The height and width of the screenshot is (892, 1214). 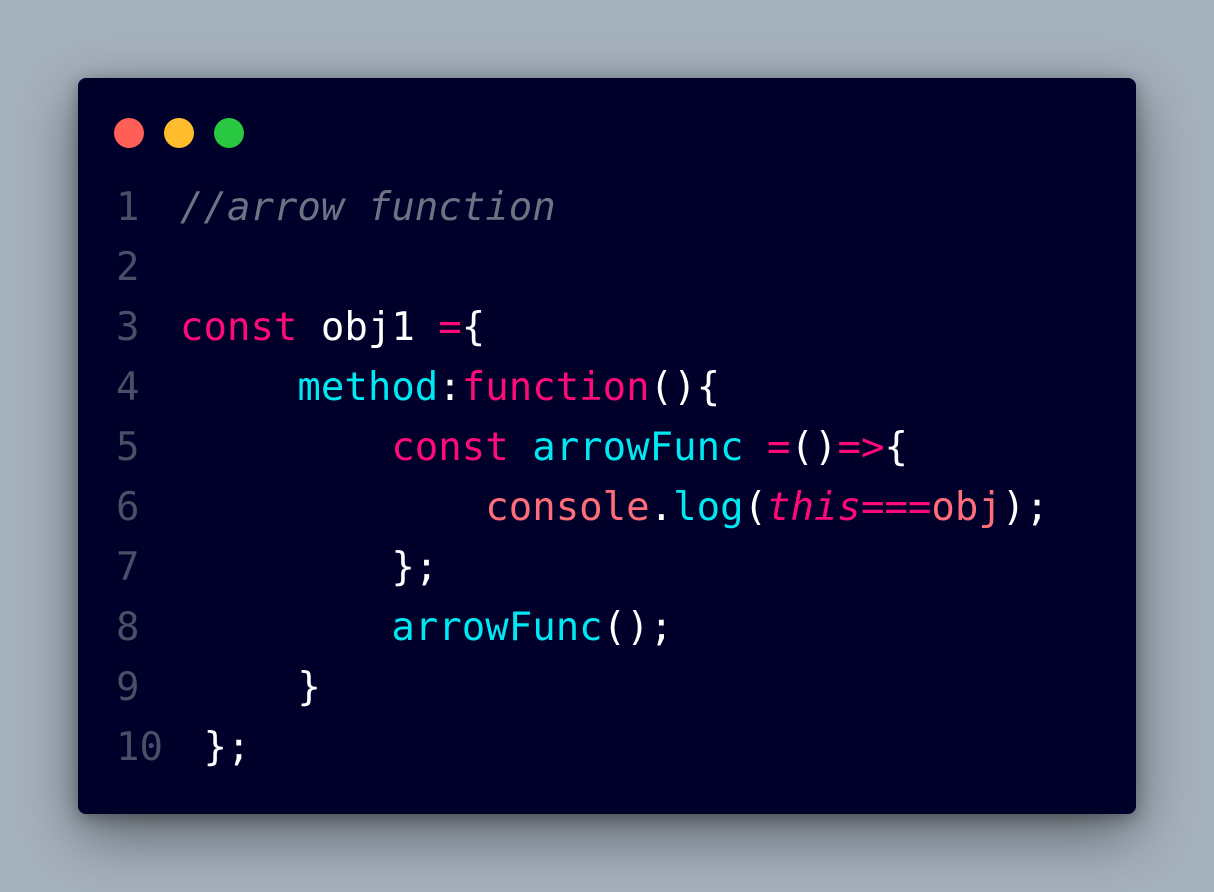 What do you see at coordinates (661, 507) in the screenshot?
I see `code-token: .` at bounding box center [661, 507].